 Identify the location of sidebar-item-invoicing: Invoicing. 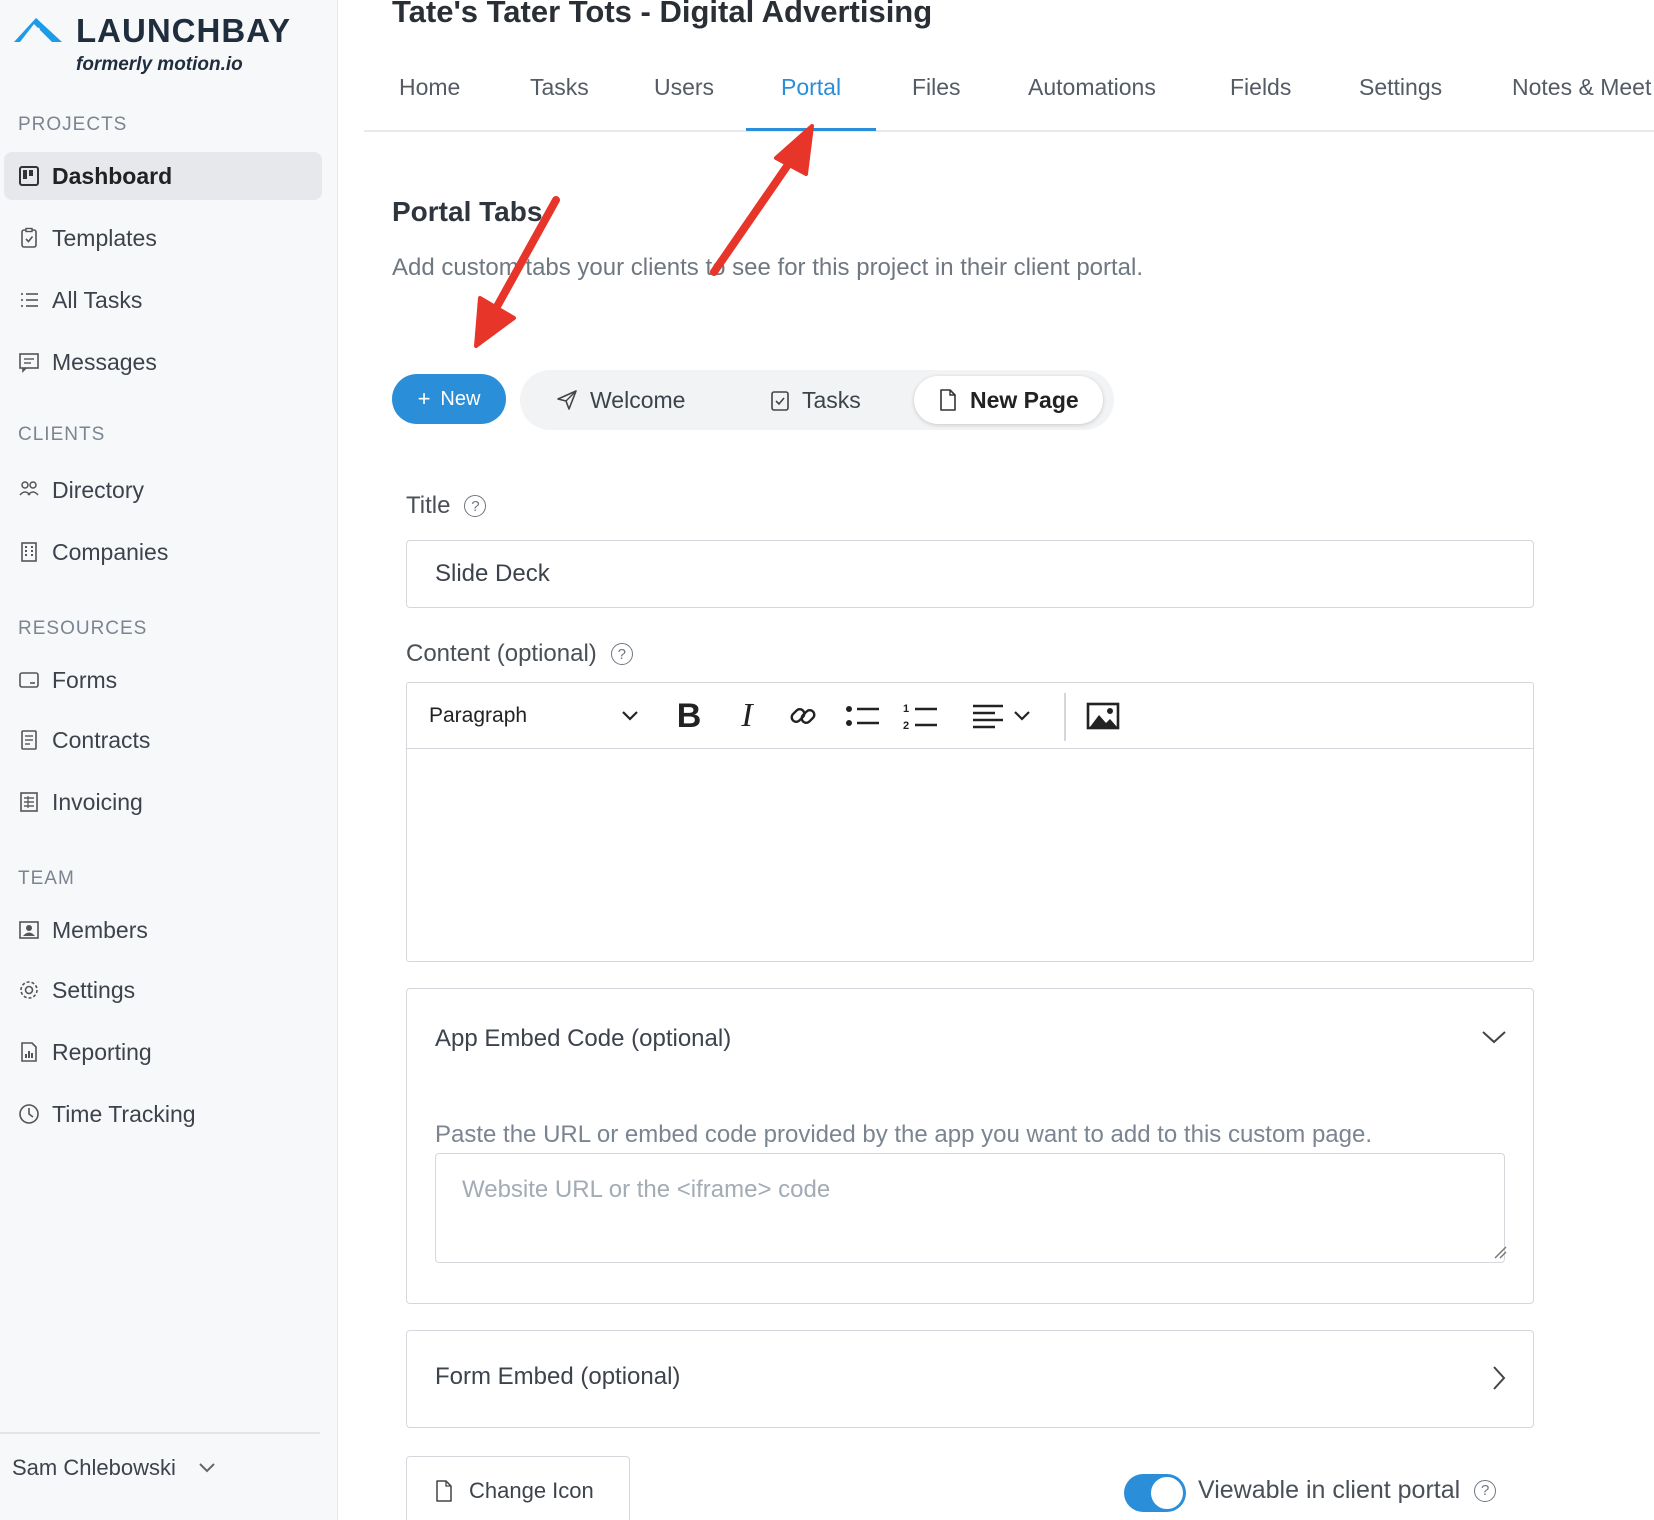
(163, 802).